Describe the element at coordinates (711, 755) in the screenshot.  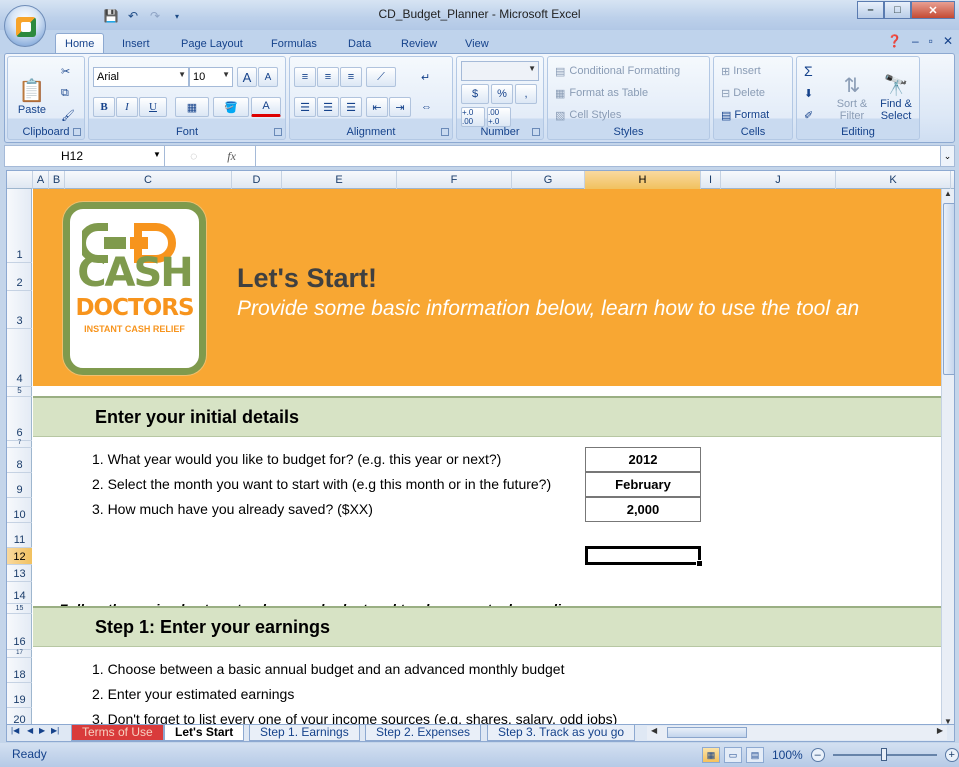
I see `normal-view-icon: ▦` at that location.